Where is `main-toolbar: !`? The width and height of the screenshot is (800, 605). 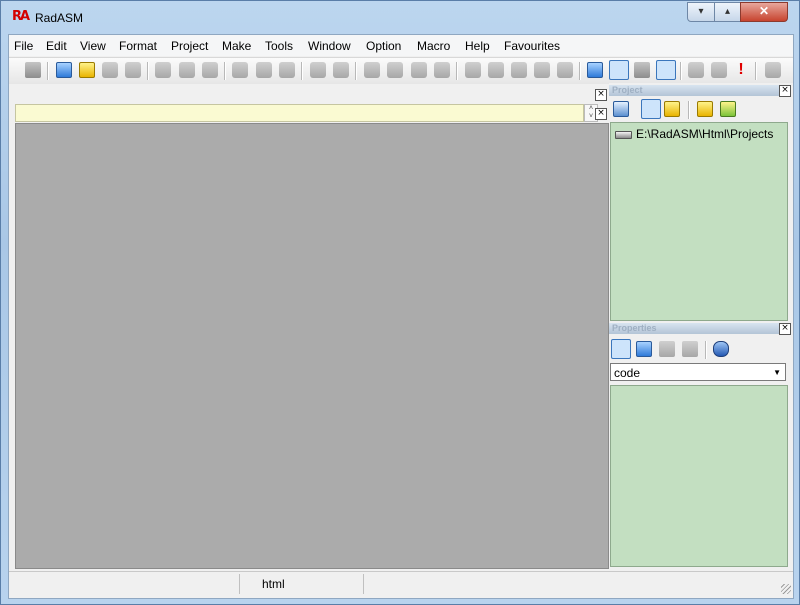 main-toolbar: ! is located at coordinates (401, 71).